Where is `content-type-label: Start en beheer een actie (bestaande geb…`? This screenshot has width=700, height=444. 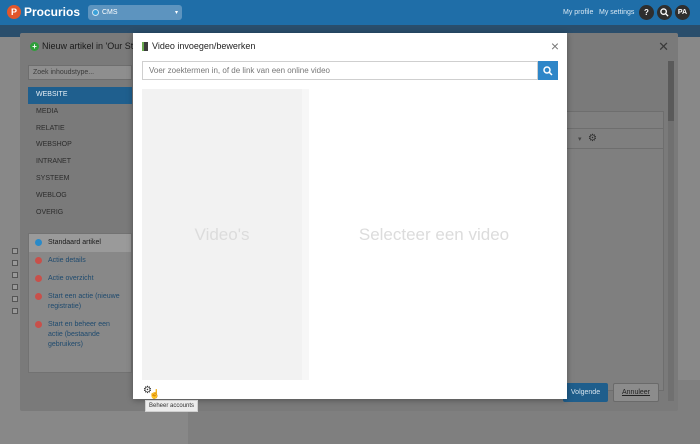 content-type-label: Start en beheer een actie (bestaande geb… is located at coordinates (79, 334).